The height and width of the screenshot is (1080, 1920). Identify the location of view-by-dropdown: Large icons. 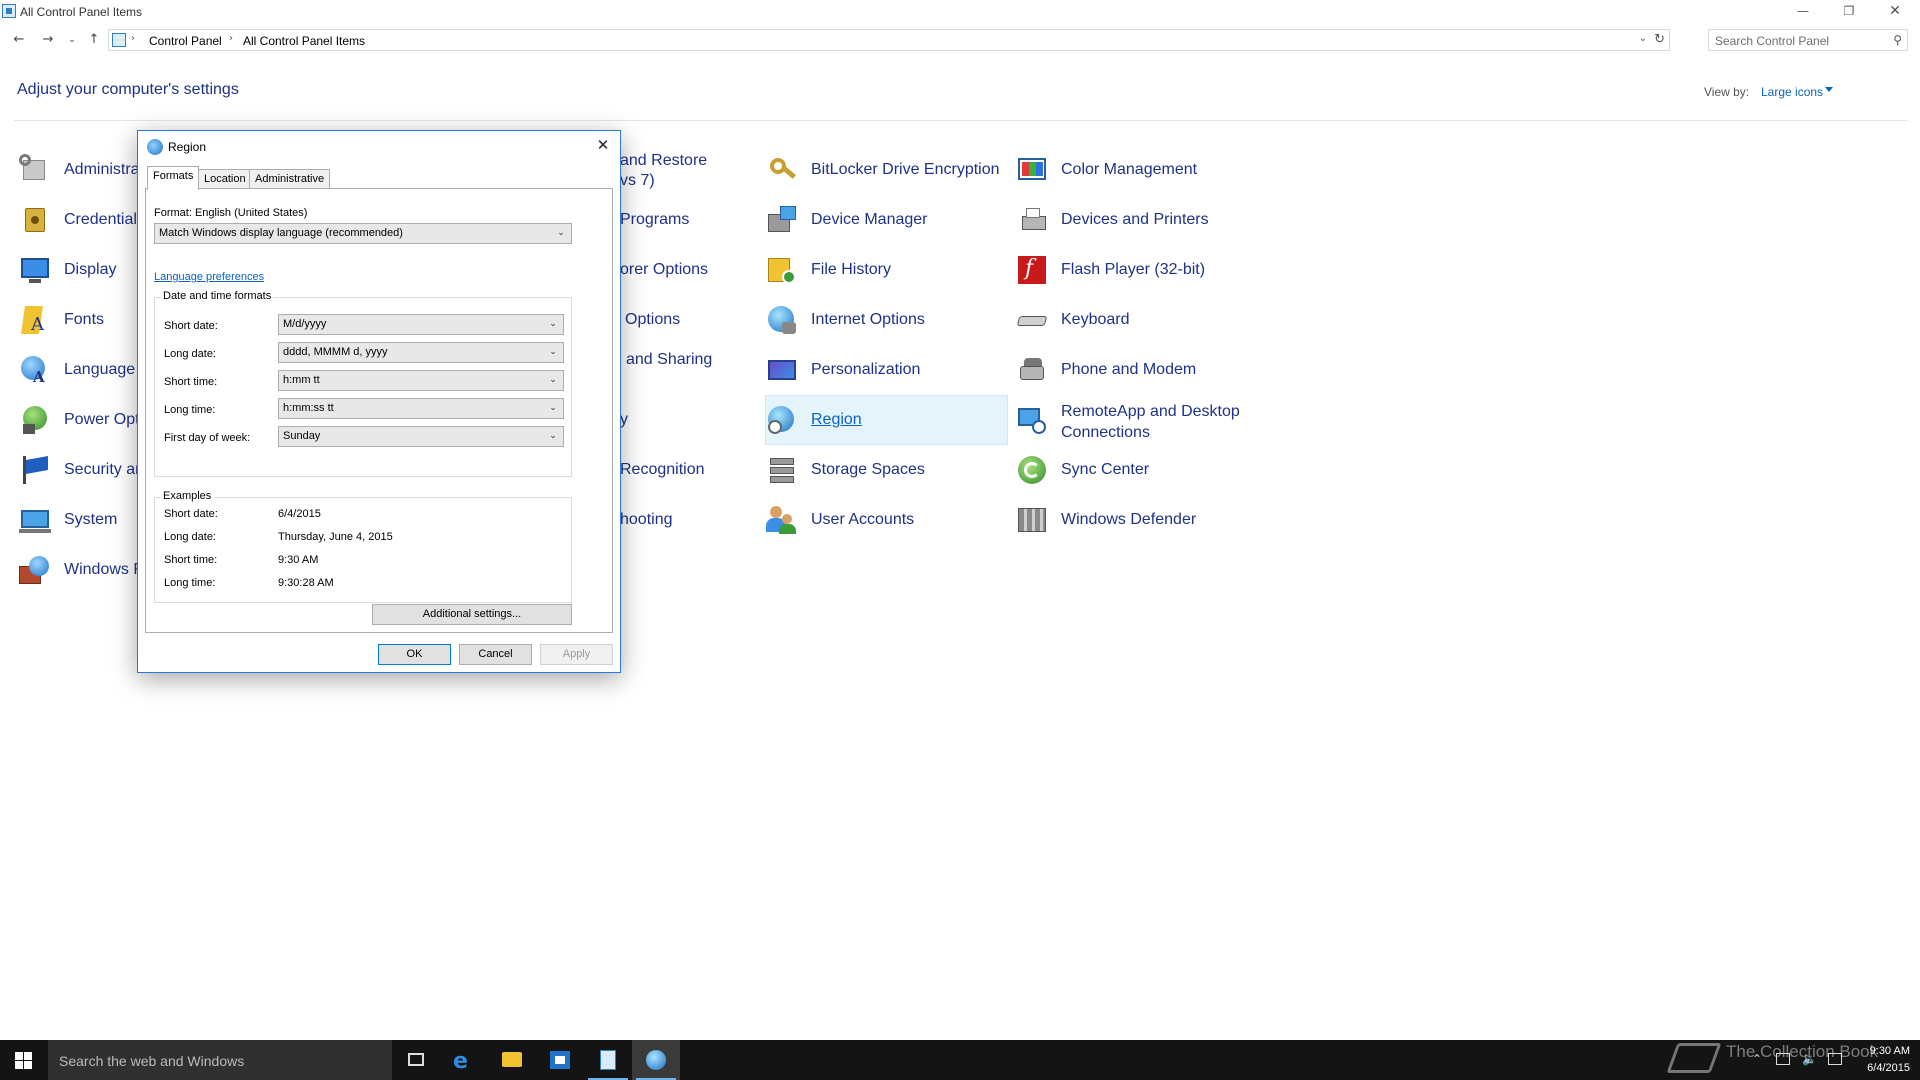
(1792, 92).